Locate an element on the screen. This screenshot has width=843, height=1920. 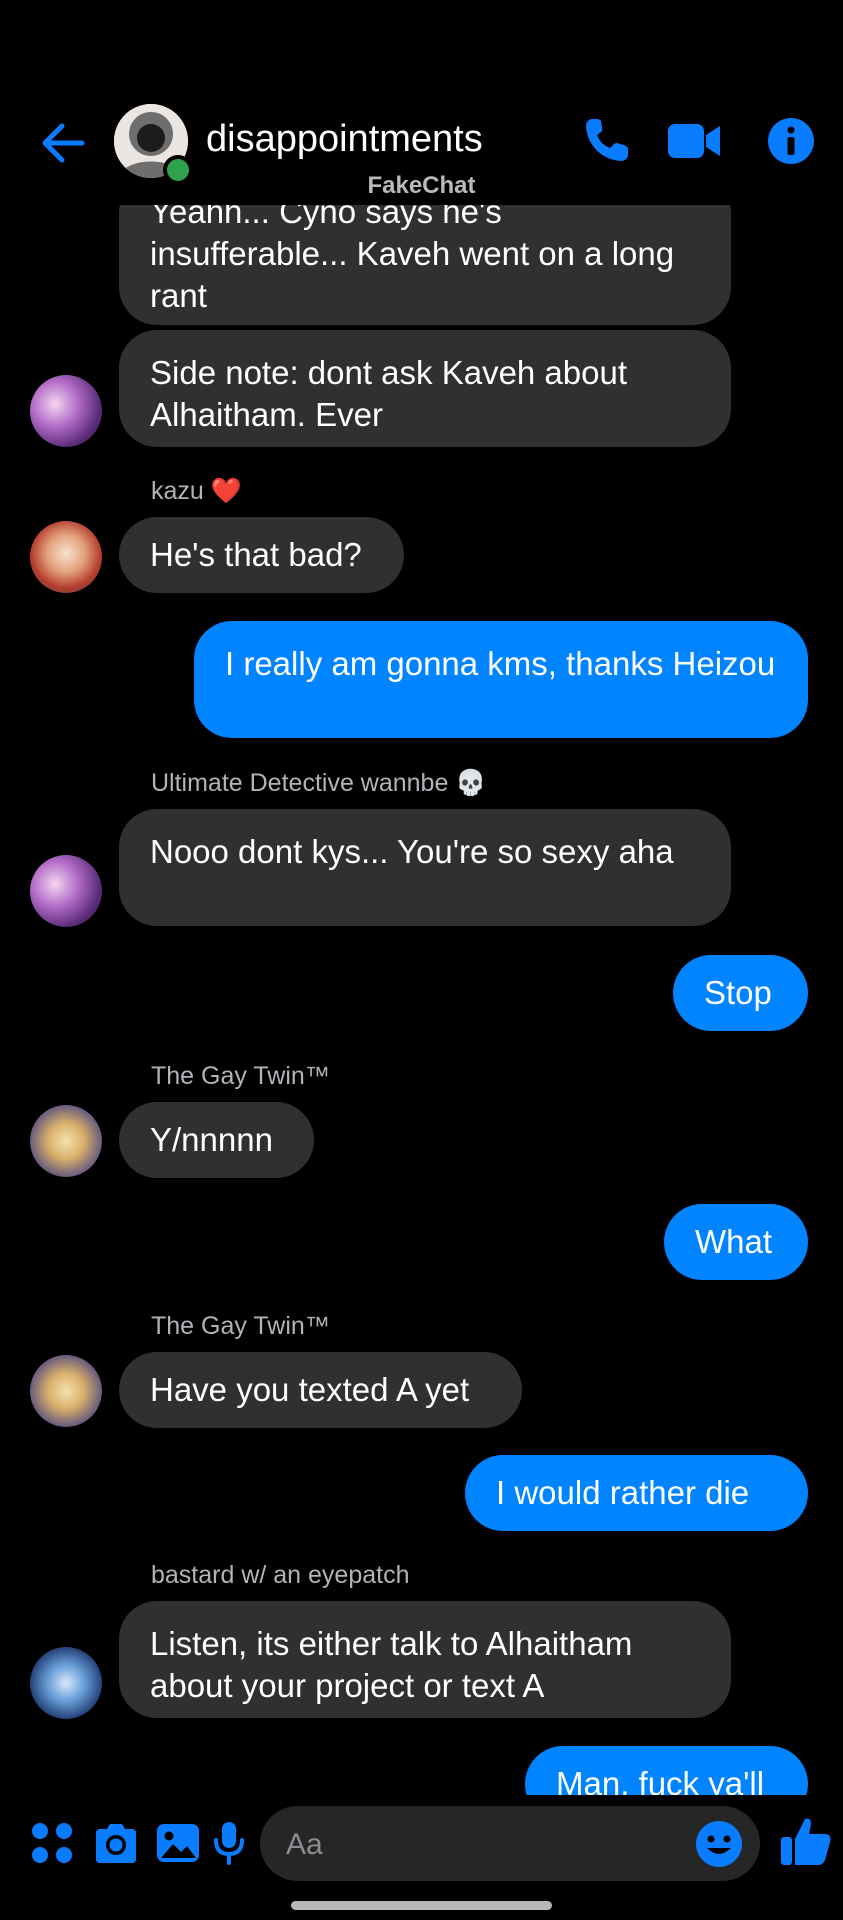
message-bubble: Have you texted A yet is located at coordinates (320, 1390).